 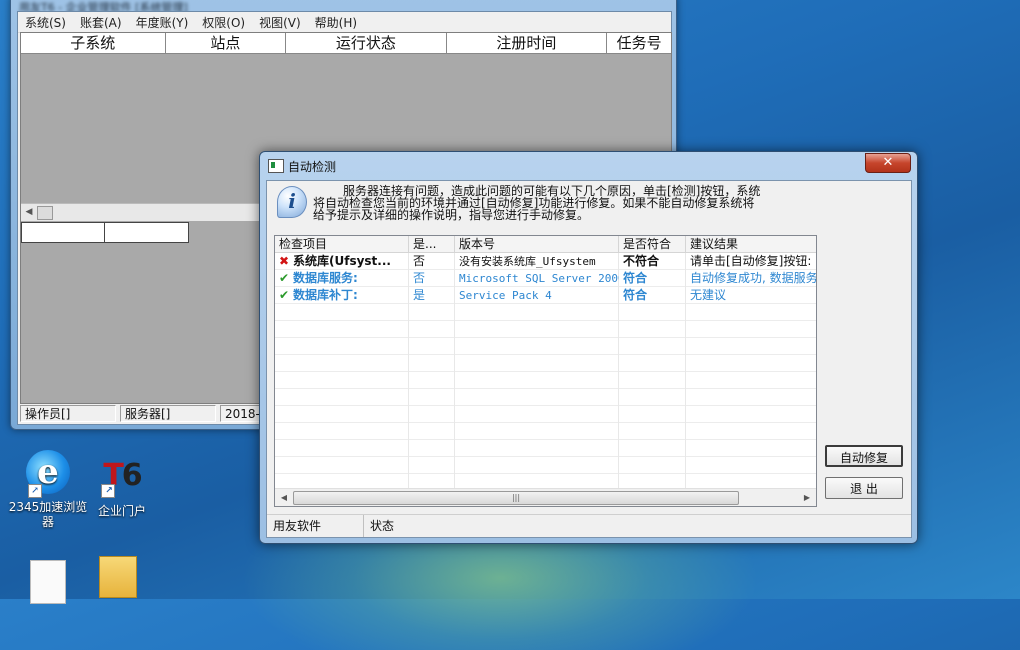 What do you see at coordinates (505, 295) in the screenshot?
I see `cell-version: Service Pack 4` at bounding box center [505, 295].